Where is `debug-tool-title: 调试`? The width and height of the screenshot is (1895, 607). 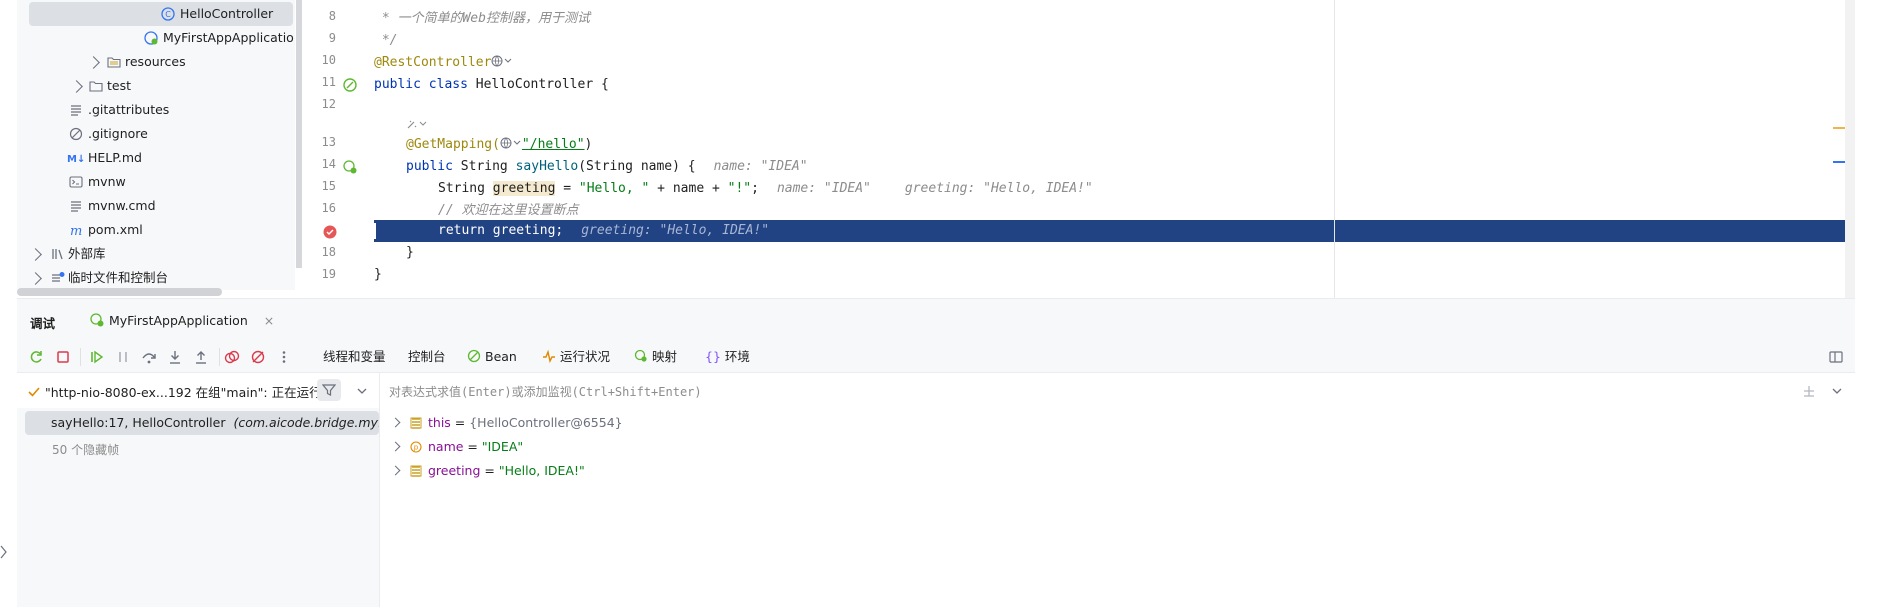 debug-tool-title: 调试 is located at coordinates (43, 323).